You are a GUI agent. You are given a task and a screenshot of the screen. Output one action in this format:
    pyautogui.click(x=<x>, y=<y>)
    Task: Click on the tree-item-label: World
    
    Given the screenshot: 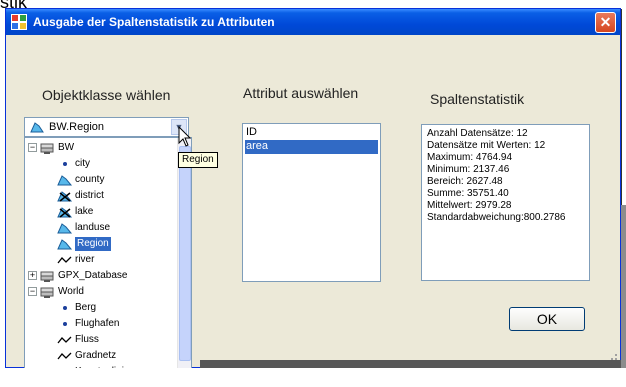 What is the action you would take?
    pyautogui.click(x=71, y=291)
    